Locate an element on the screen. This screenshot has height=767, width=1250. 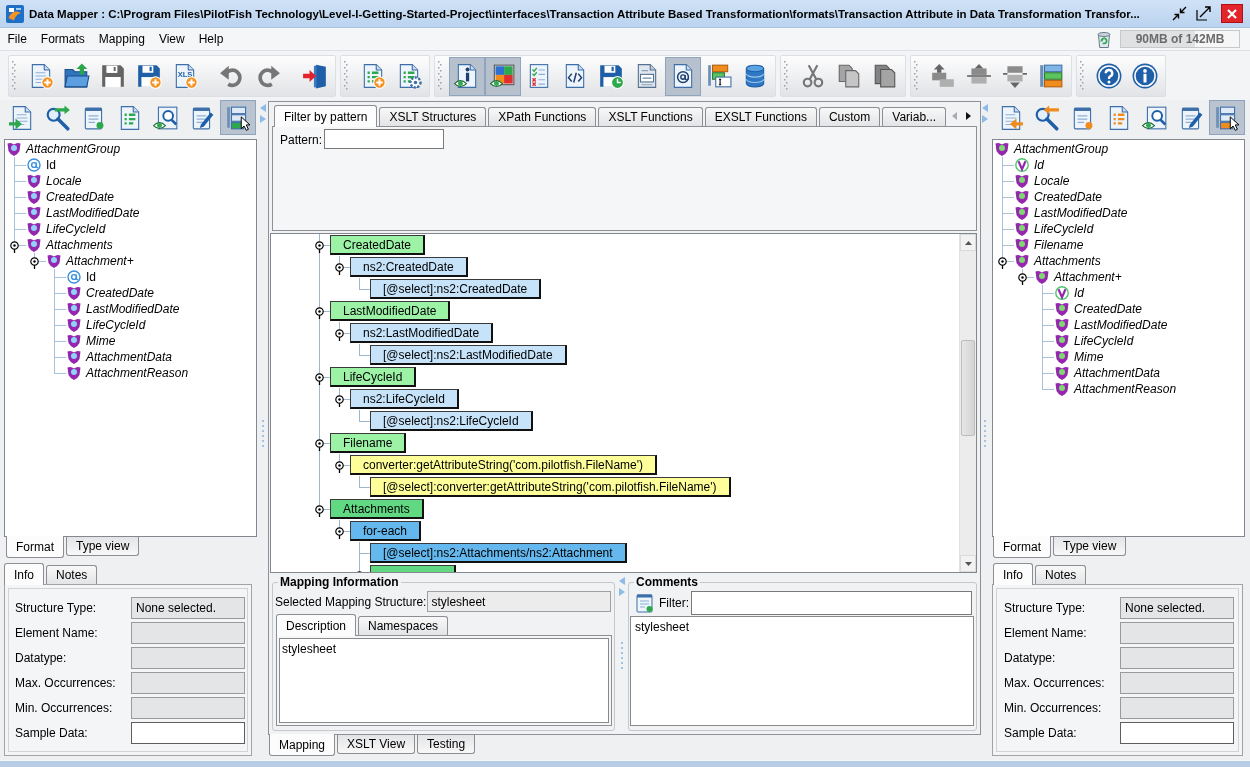
mapping-node: ns2:LifeCycleId is located at coordinates (405, 399).